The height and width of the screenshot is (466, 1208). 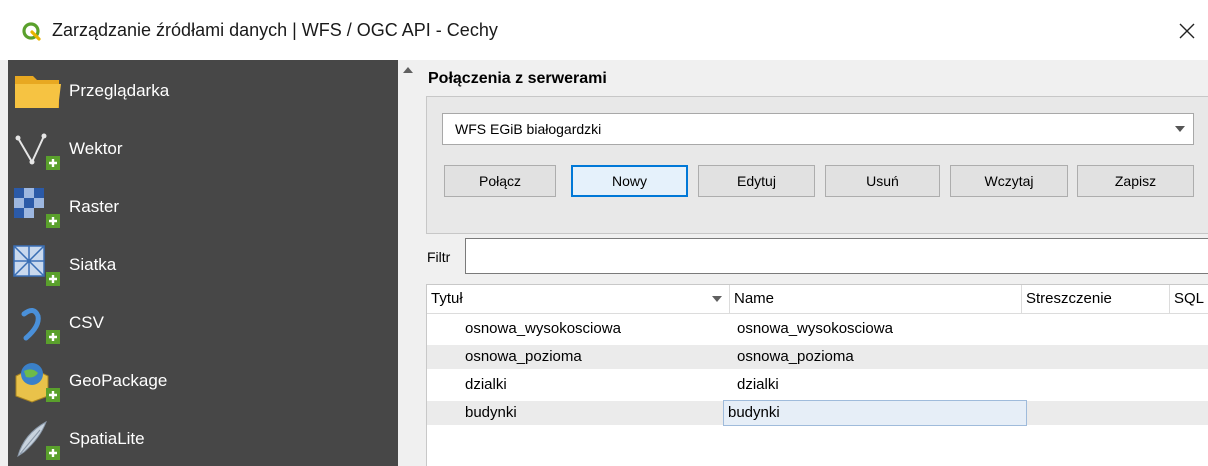 I want to click on table-row: budynki budynki, so click(x=817, y=413).